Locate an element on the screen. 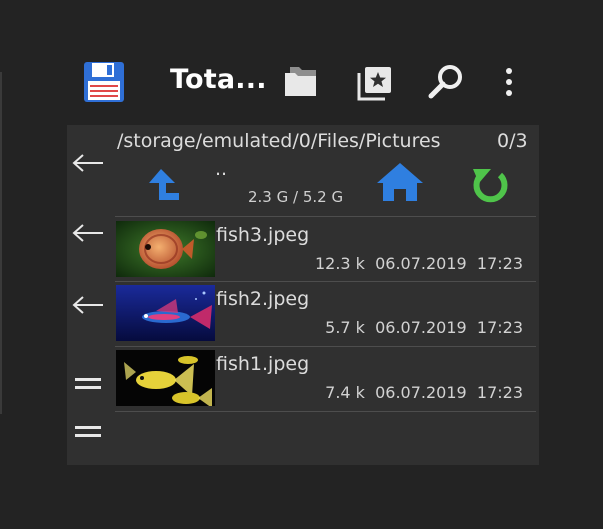 The image size is (603, 529). file-name: fish3.jpeg is located at coordinates (262, 235).